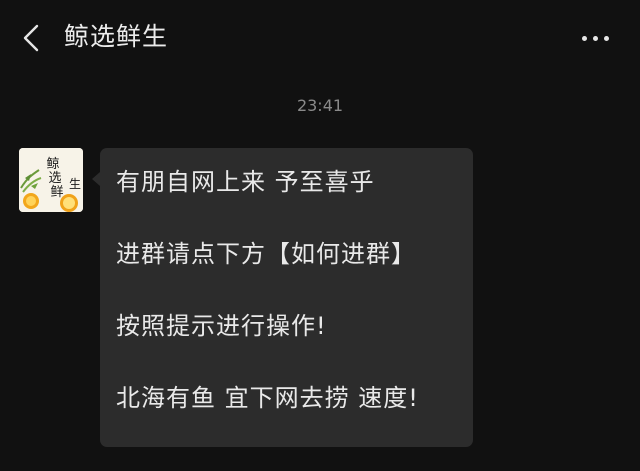  I want to click on chevron-left-icon, so click(31, 38).